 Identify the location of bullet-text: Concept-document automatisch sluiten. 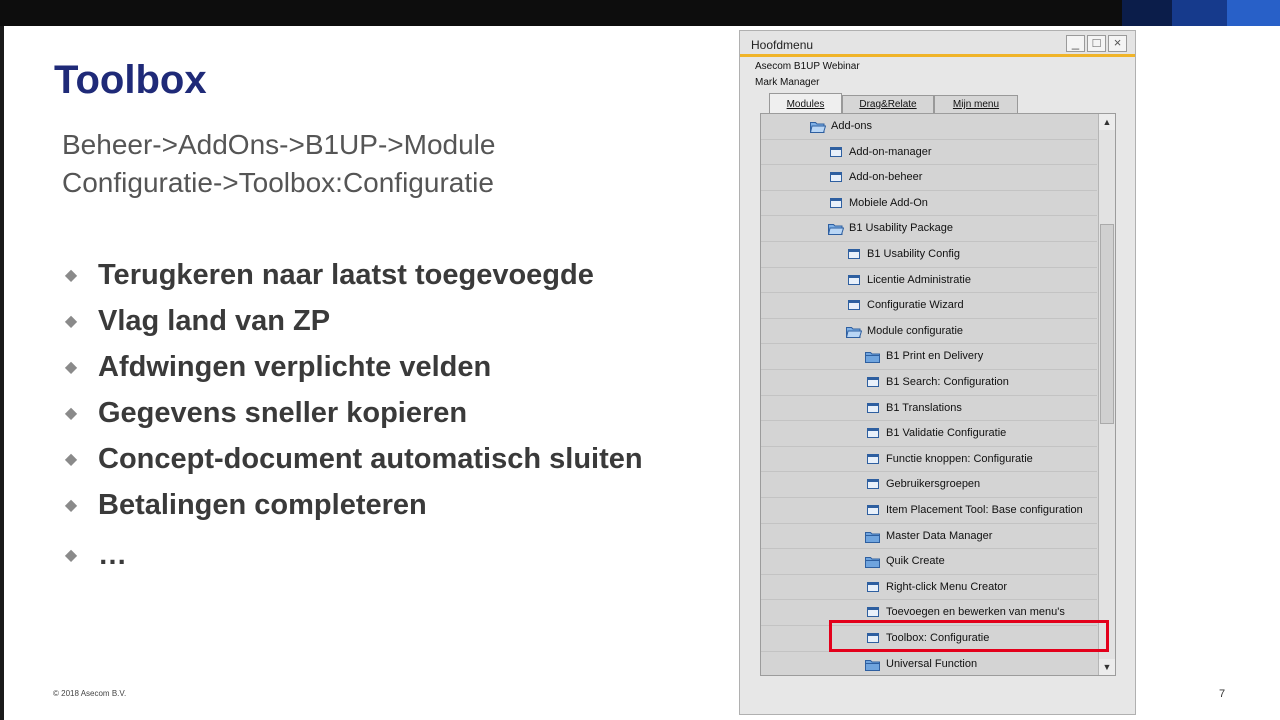
(370, 458).